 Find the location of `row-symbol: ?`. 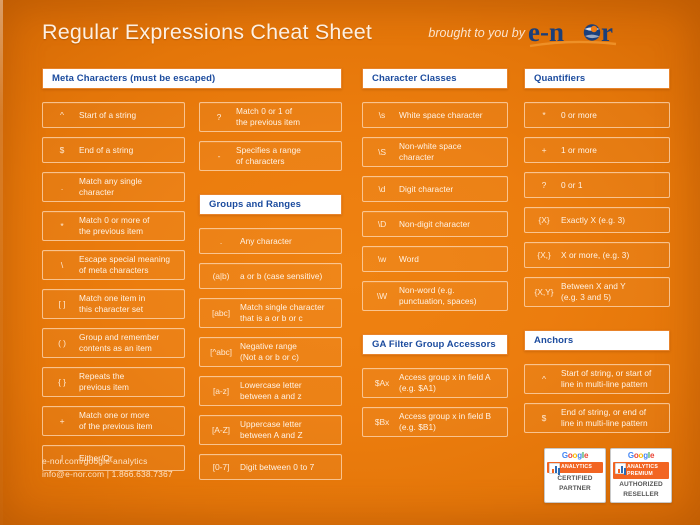

row-symbol: ? is located at coordinates (544, 184).